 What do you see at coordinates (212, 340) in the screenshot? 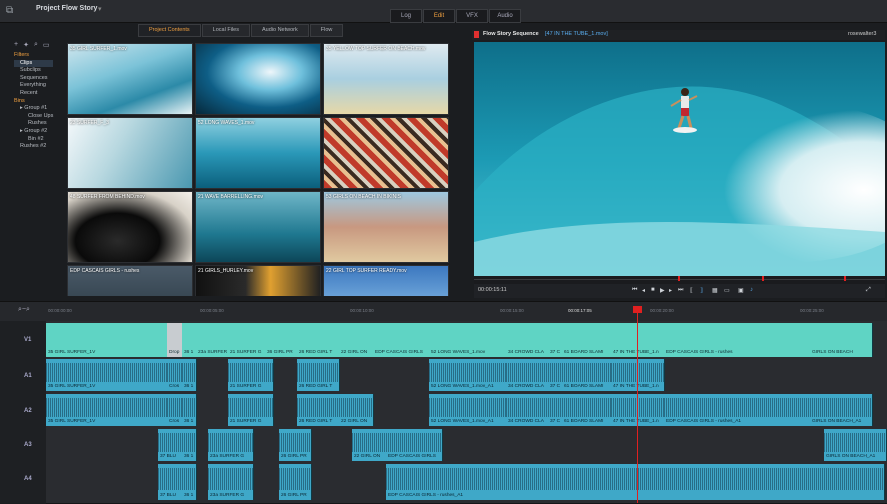
I see `timeline-clip: 23a SURFER` at bounding box center [212, 340].